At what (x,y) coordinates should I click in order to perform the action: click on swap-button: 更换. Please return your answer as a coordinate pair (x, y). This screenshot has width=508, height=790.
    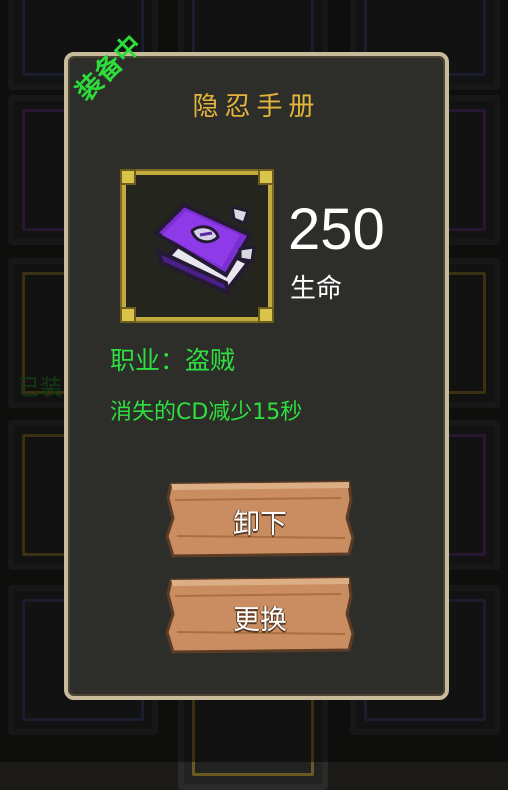
    Looking at the image, I should click on (260, 614).